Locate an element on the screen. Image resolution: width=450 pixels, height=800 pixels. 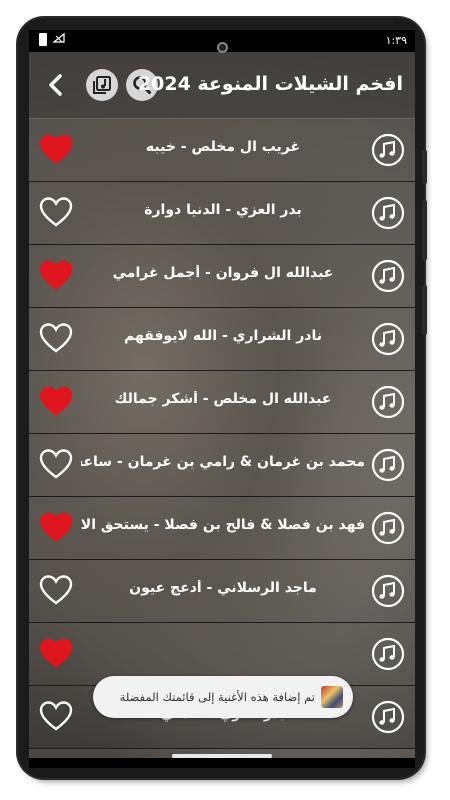
song-title: محمد بن غرمان & رامي بن غرمان - ساعة بس is located at coordinates (223, 462).